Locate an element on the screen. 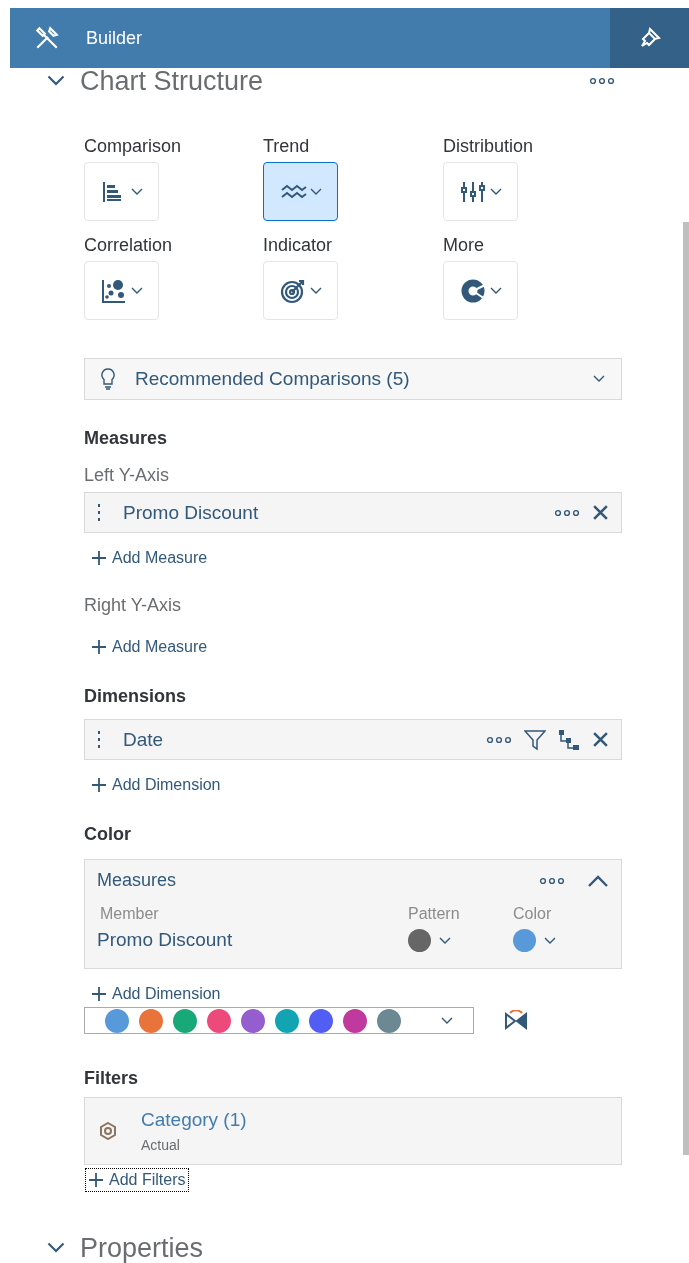 This screenshot has height=1263, width=689. filter-icon is located at coordinates (535, 739).